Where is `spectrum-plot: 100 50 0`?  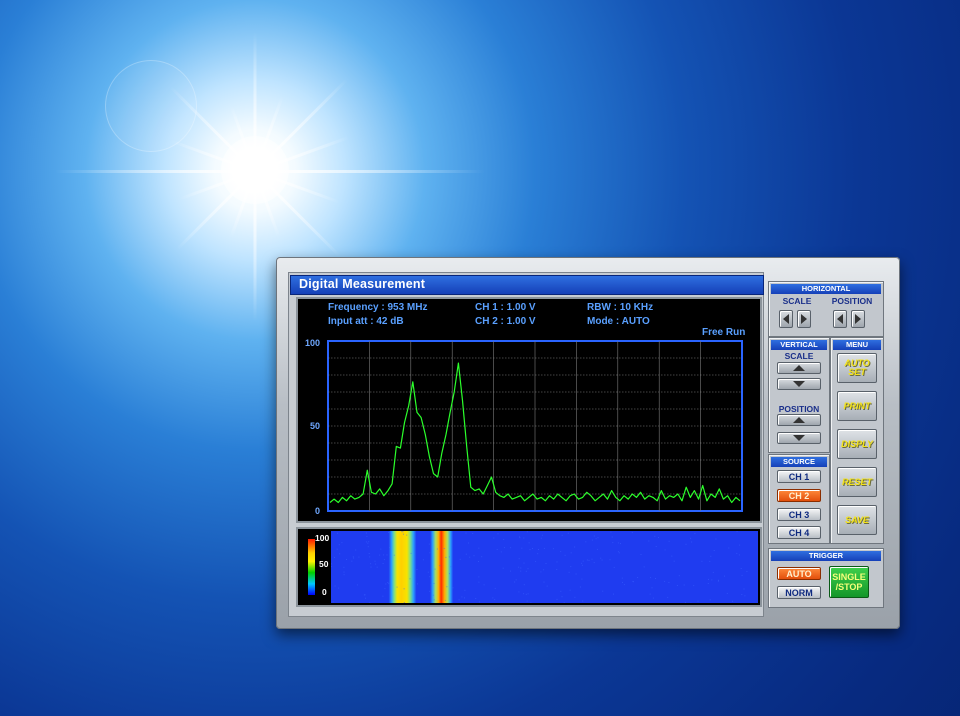
spectrum-plot: 100 50 0 is located at coordinates (524, 427).